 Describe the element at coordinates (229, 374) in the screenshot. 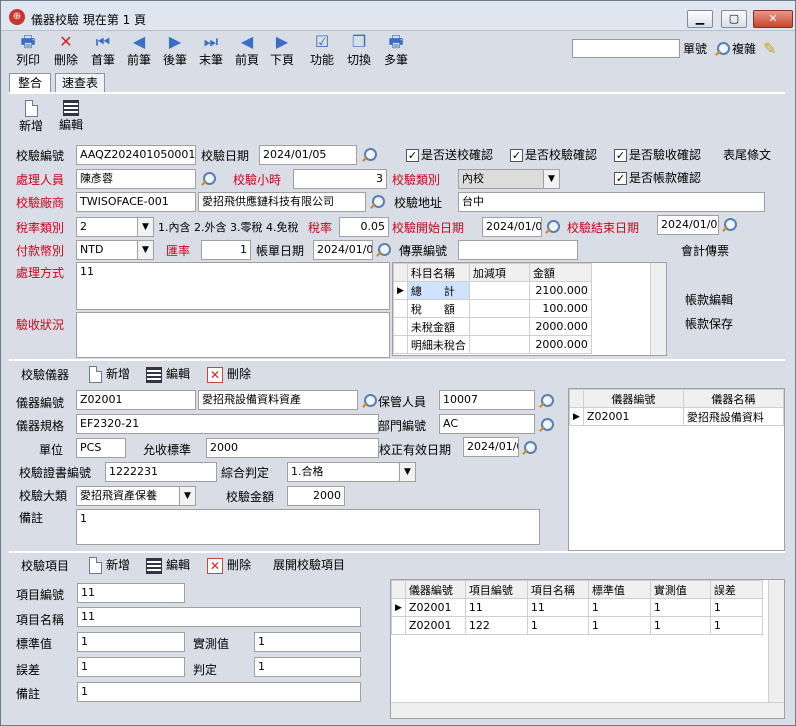

I see `instrument-delete-button: ✕ 刪除` at that location.